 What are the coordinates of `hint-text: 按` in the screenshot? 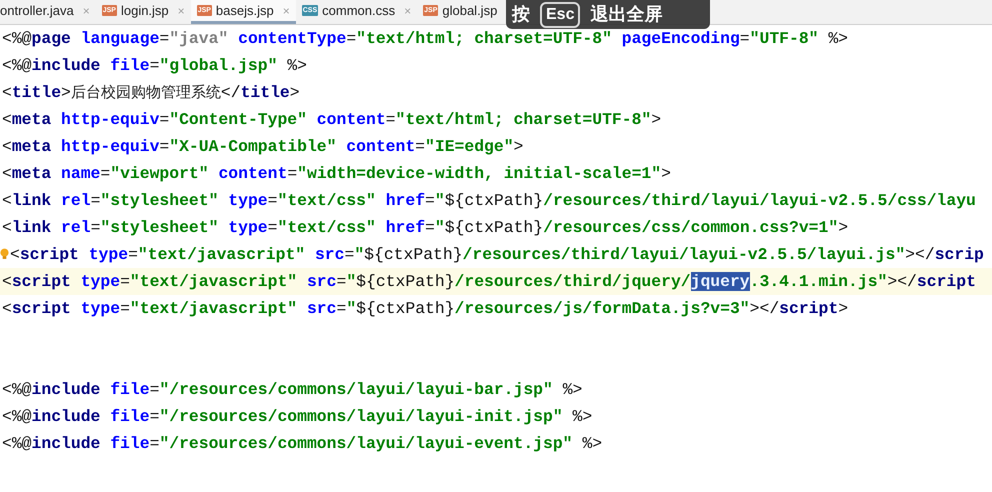 It's located at (521, 14).